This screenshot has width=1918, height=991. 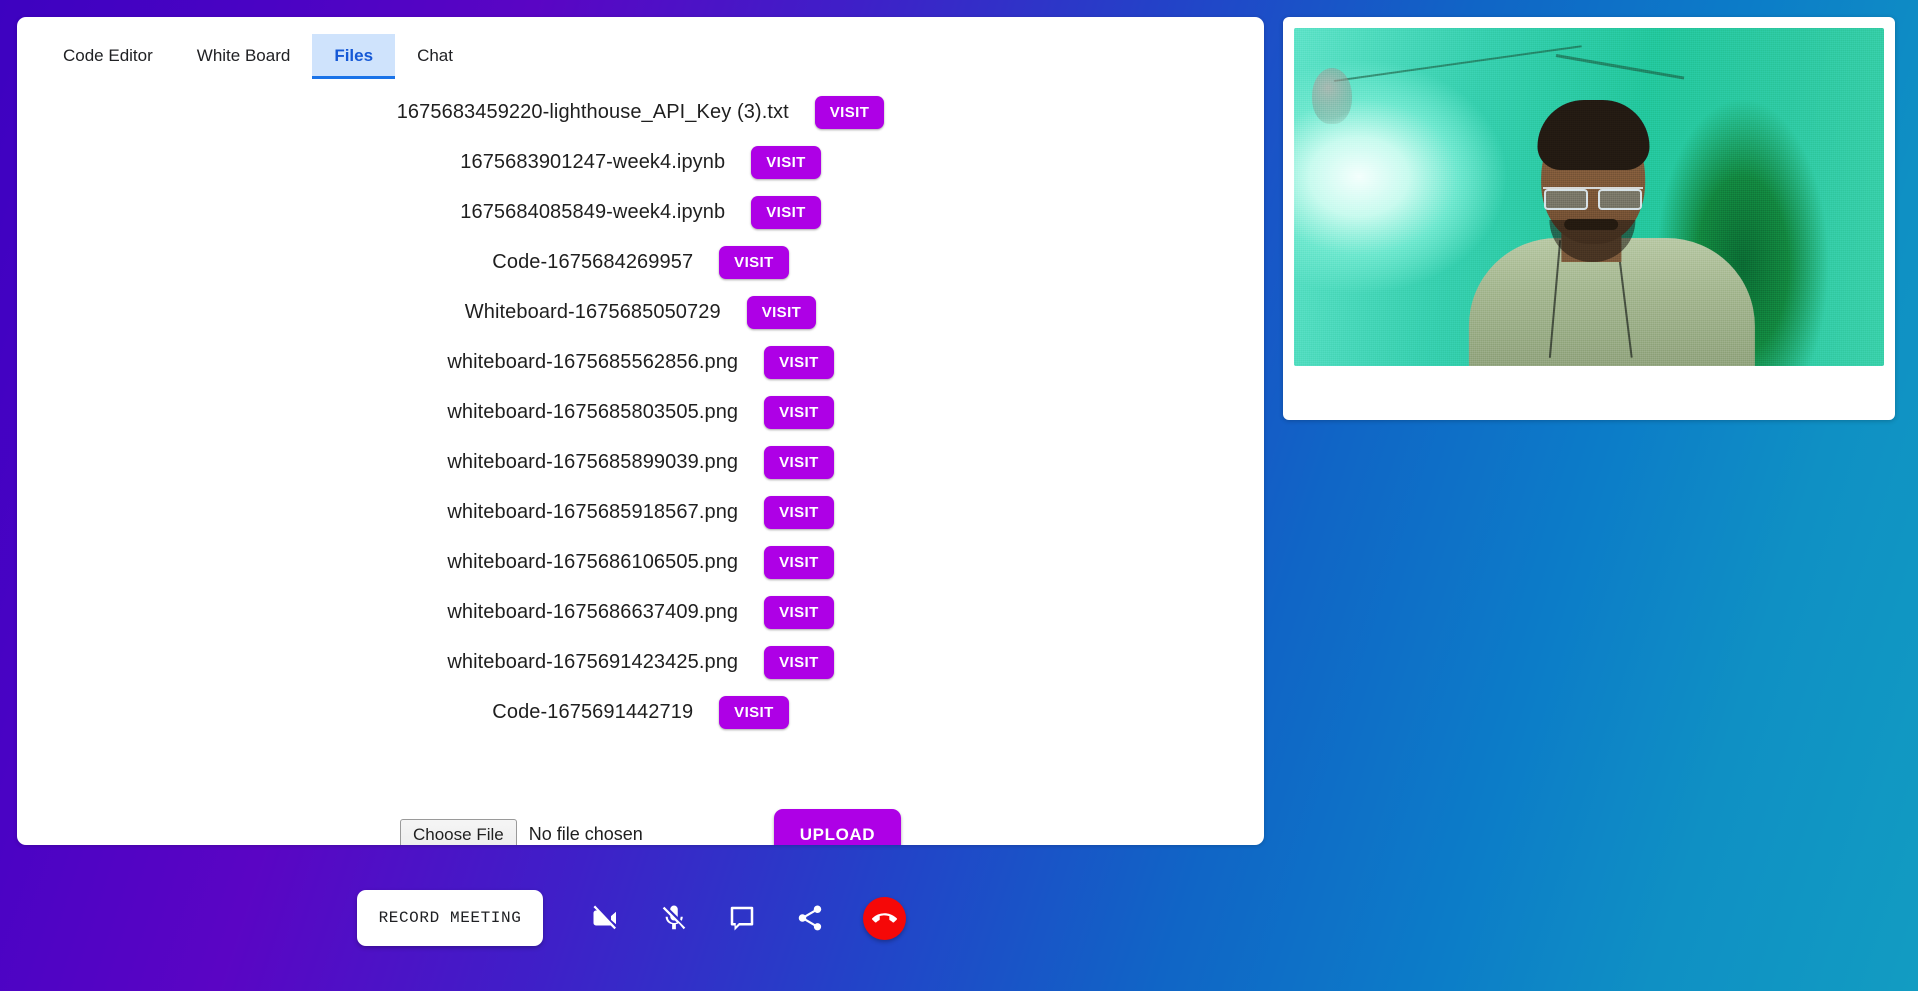 I want to click on tab-files: Files, so click(x=354, y=56).